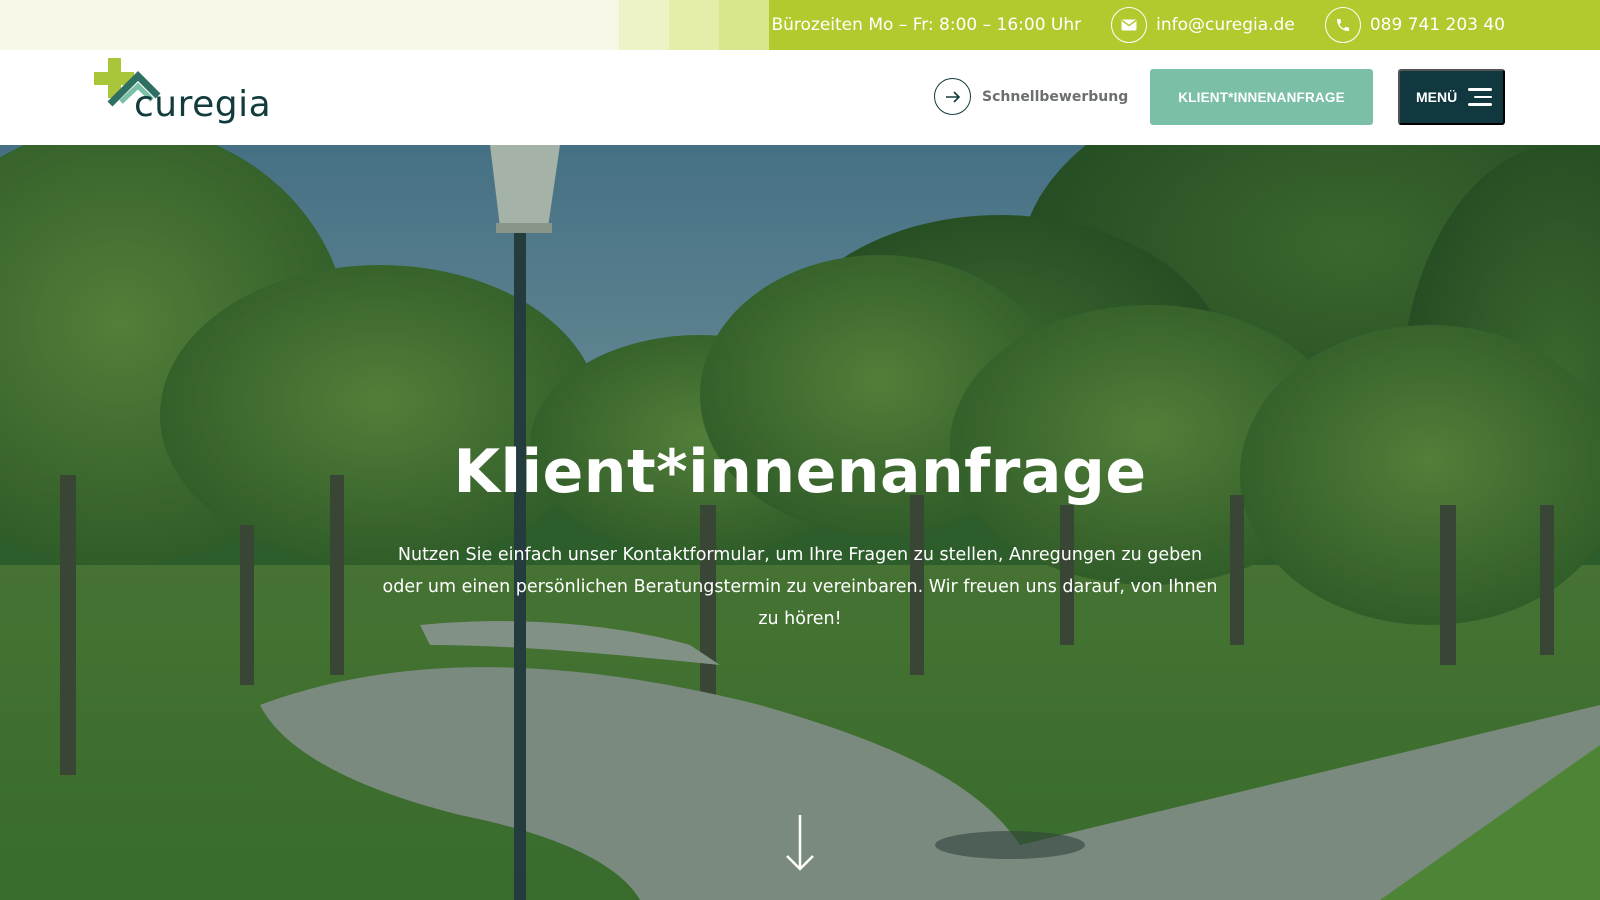 This screenshot has width=1600, height=900. I want to click on logo: curegia, so click(182, 97).